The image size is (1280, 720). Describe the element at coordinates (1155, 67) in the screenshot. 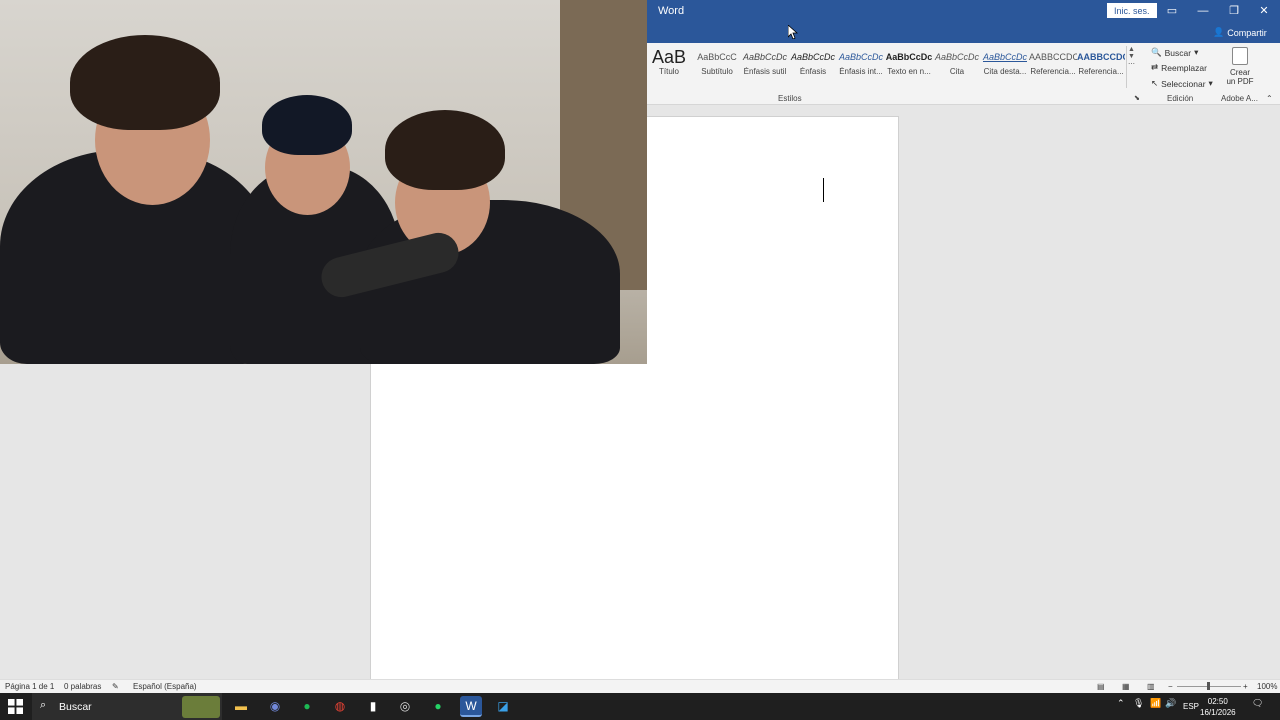

I see `replace-icon: ⇄` at that location.